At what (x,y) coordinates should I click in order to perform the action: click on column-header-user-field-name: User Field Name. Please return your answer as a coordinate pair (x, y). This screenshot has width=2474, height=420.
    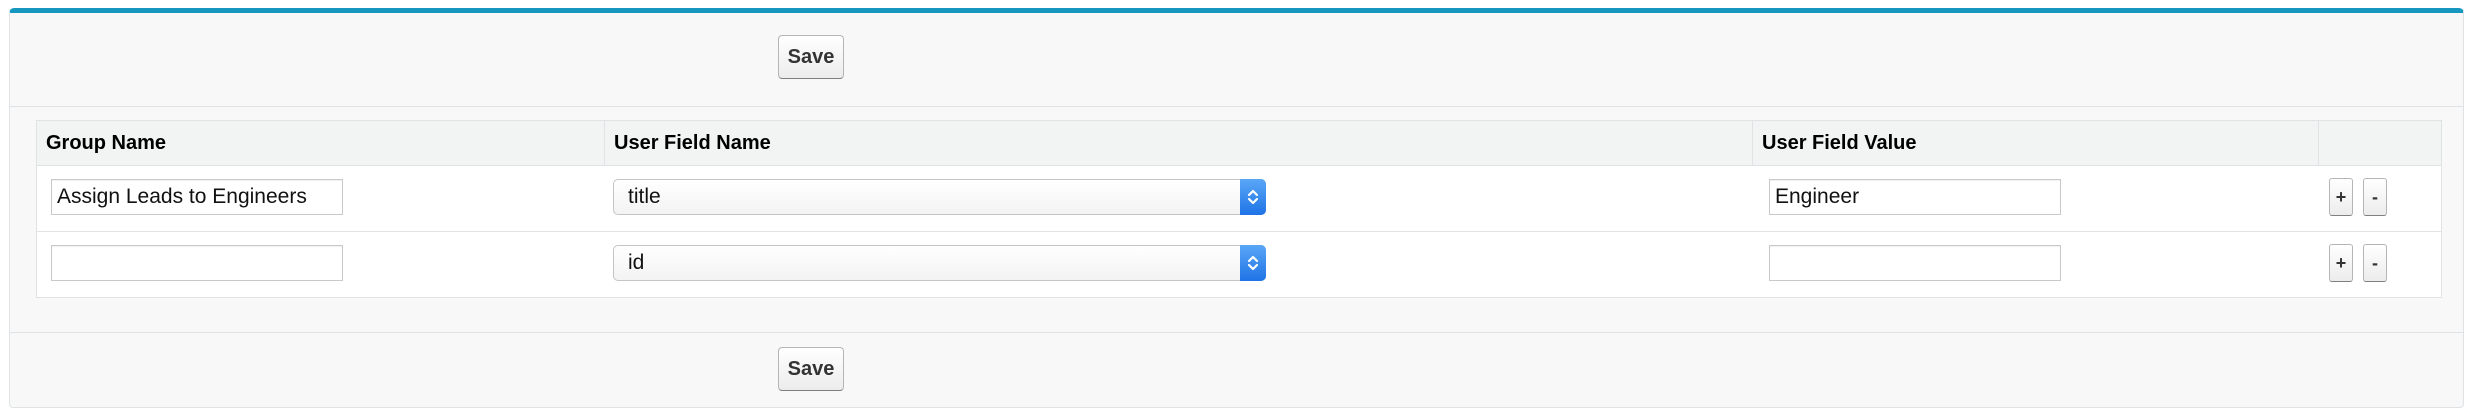
    Looking at the image, I should click on (692, 143).